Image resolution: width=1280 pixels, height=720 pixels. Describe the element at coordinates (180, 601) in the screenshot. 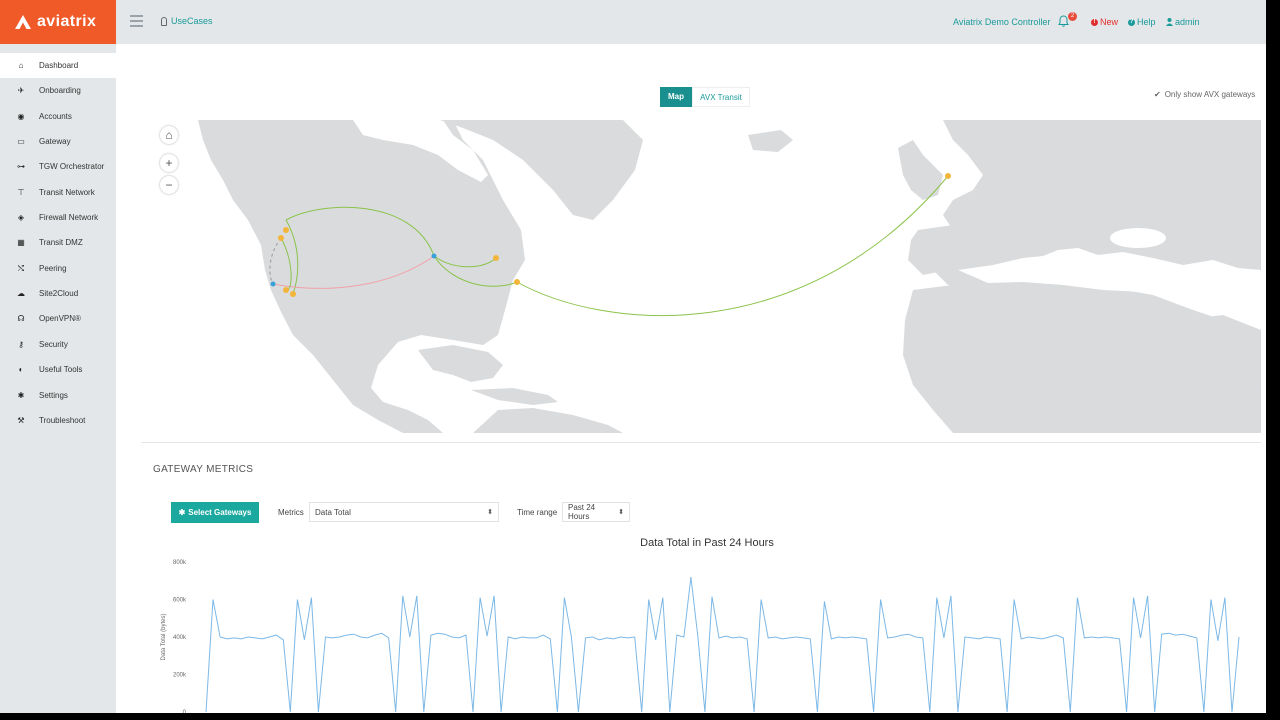

I see `y-tick-label: 600k` at that location.